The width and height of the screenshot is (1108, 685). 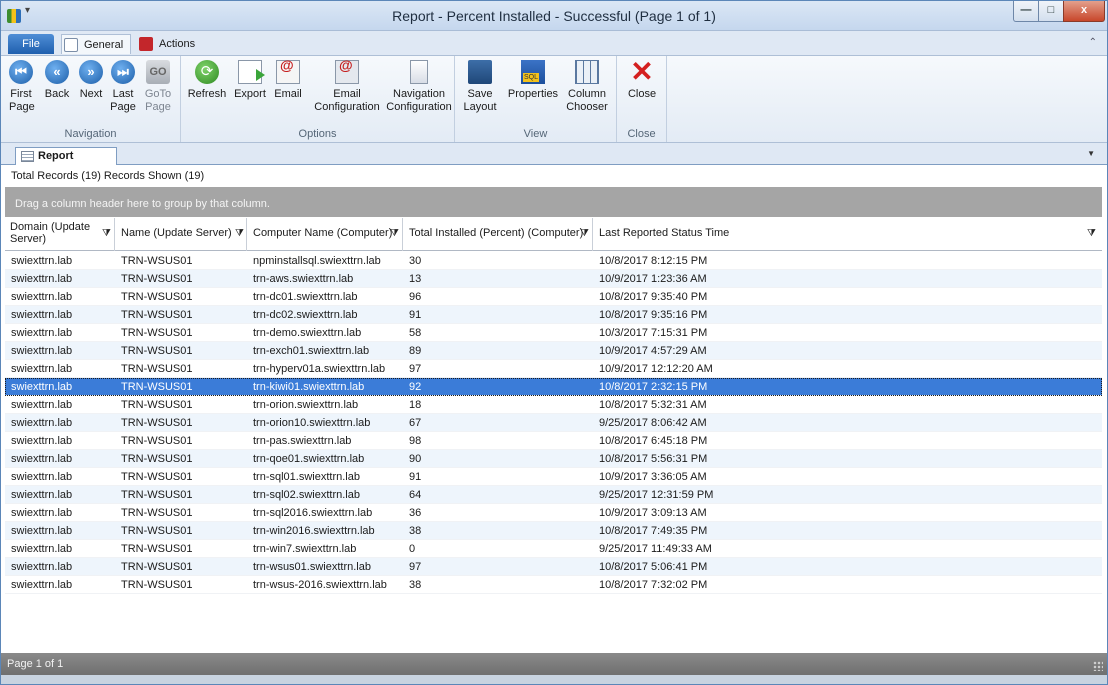 What do you see at coordinates (314, 531) in the screenshot?
I see `table-cell: trn-win2016.swiexttrn.lab` at bounding box center [314, 531].